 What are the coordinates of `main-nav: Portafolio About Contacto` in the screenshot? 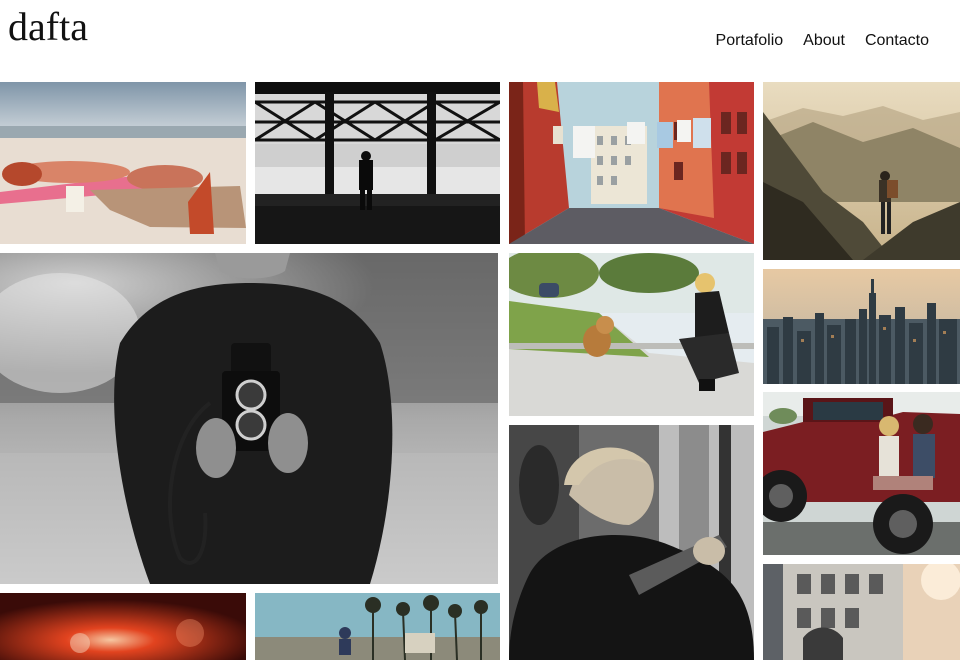 It's located at (822, 41).